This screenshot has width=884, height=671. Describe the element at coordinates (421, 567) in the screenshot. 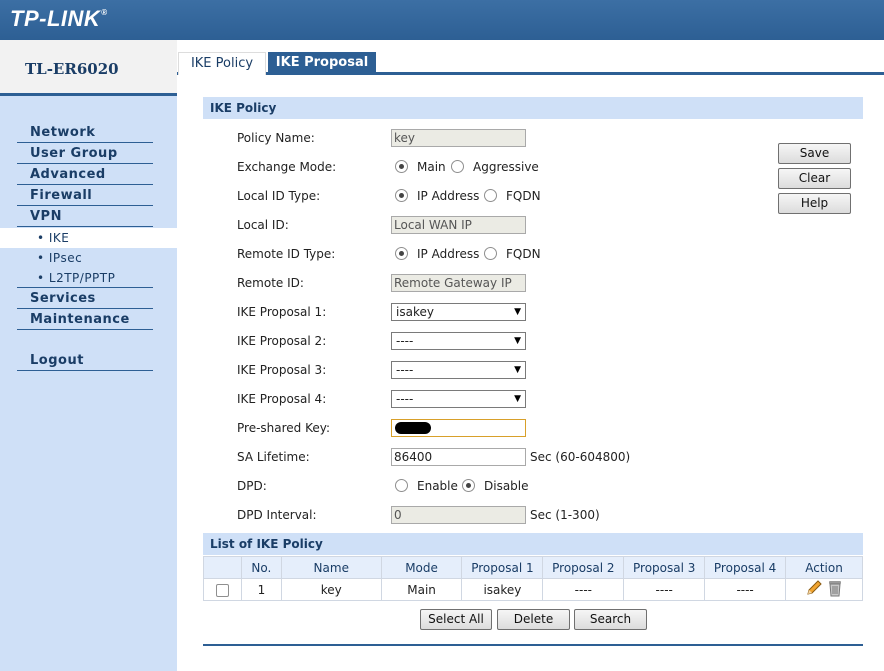

I see `col-mode-header: Mode` at that location.